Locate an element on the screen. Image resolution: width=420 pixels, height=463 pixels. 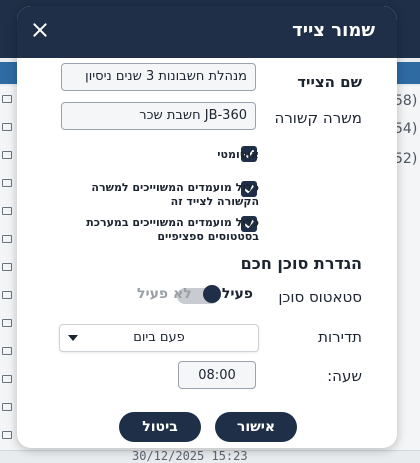
toggle-off-label: לא פעיל is located at coordinates (164, 294).